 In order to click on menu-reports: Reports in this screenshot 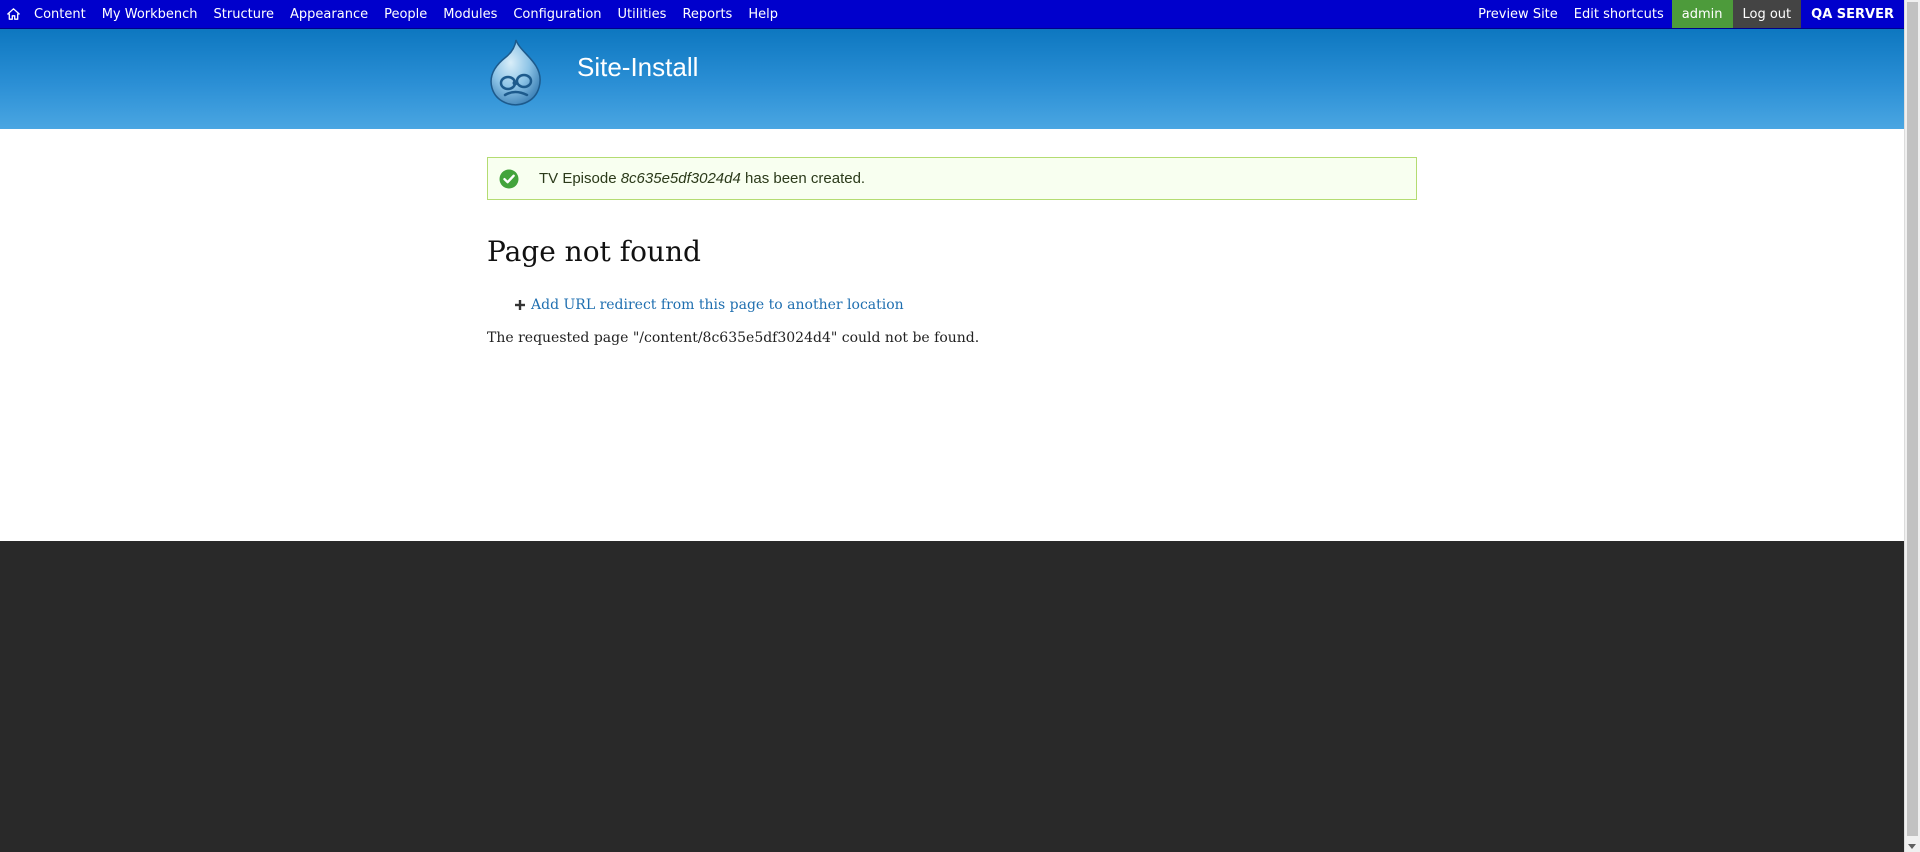, I will do `click(707, 14)`.